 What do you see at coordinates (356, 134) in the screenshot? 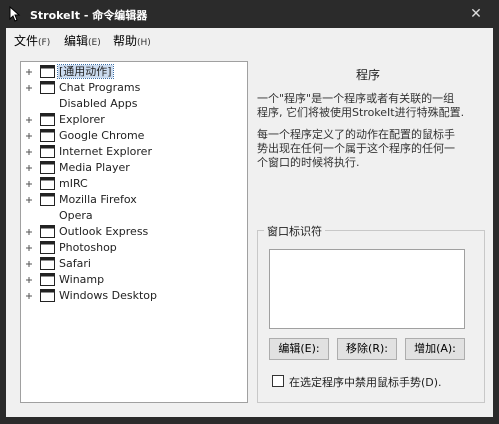
I see `description-line: 每一个程序定义了的动作在配置的鼠标手` at bounding box center [356, 134].